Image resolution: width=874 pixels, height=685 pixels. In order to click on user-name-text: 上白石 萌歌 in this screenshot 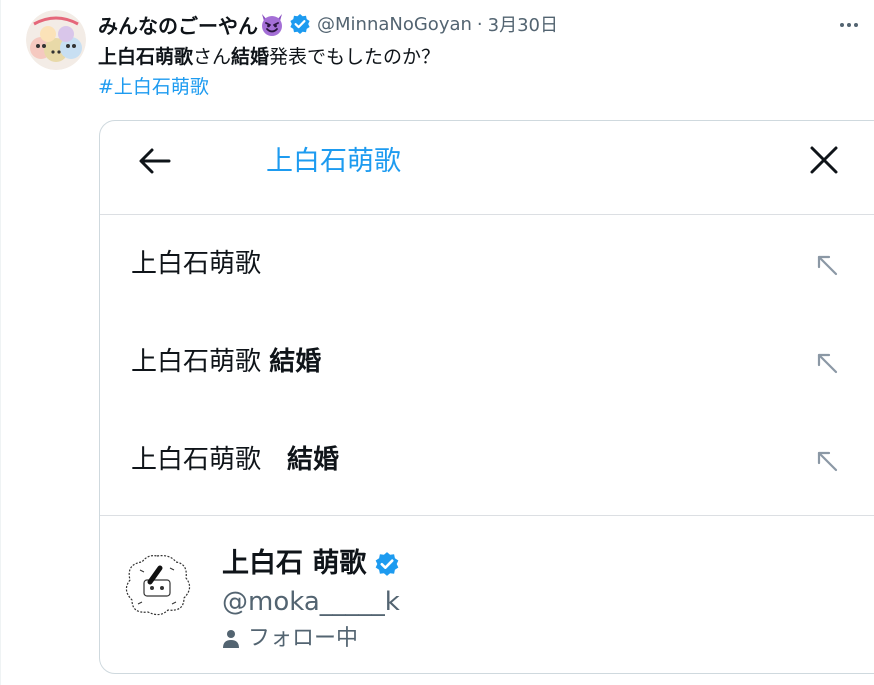, I will do `click(294, 563)`.